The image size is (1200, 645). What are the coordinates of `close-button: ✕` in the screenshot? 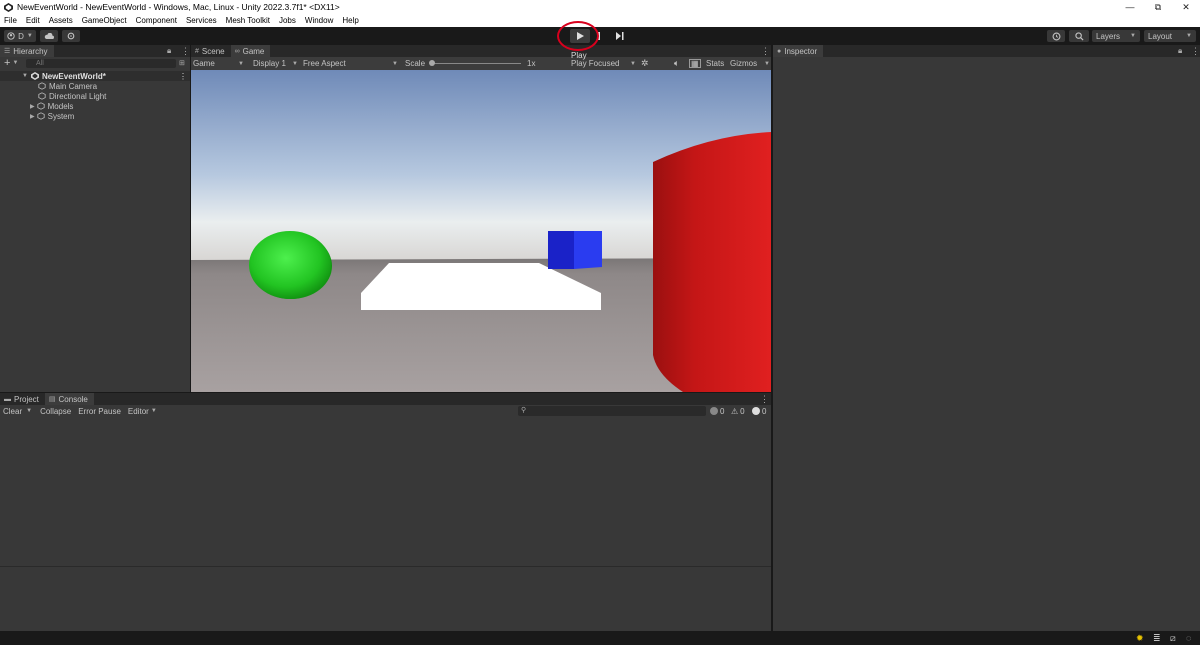 It's located at (1186, 7).